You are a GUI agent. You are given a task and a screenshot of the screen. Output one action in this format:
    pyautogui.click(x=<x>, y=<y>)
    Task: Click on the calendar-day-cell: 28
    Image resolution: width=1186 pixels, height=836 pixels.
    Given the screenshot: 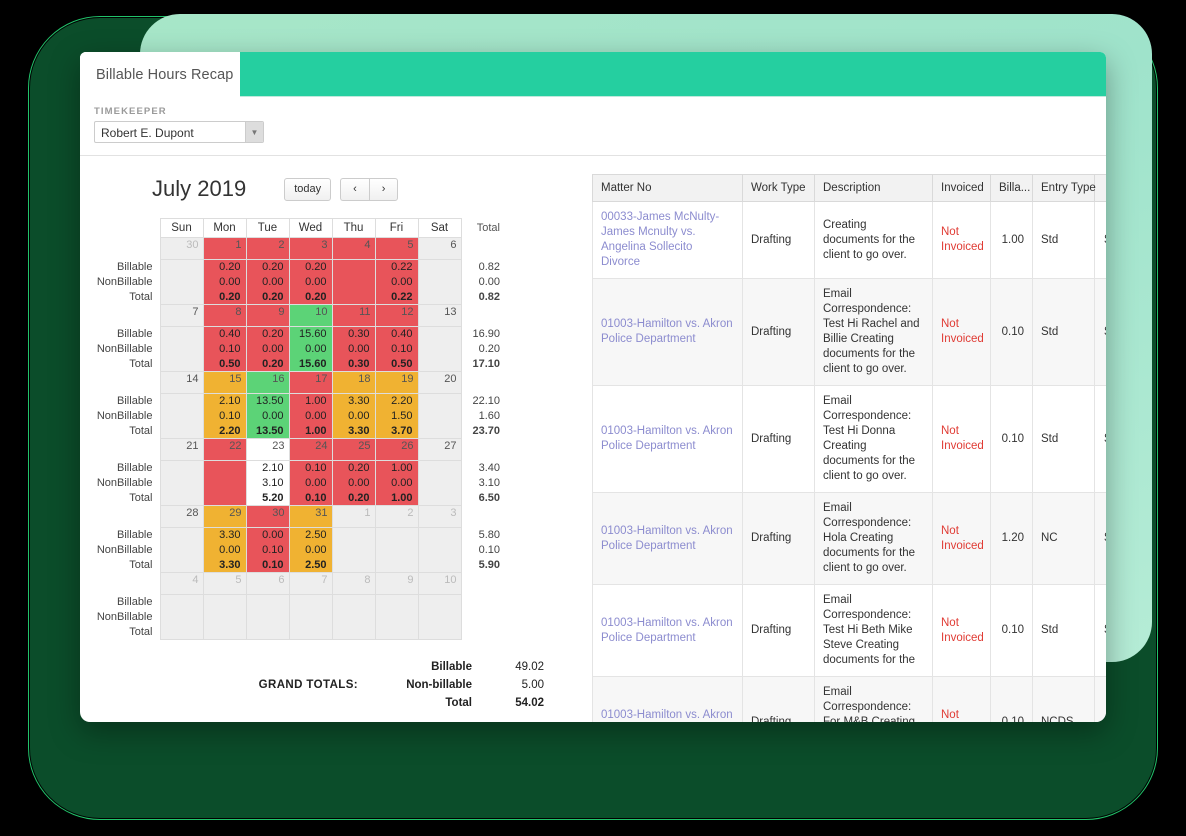 What is the action you would take?
    pyautogui.click(x=181, y=516)
    